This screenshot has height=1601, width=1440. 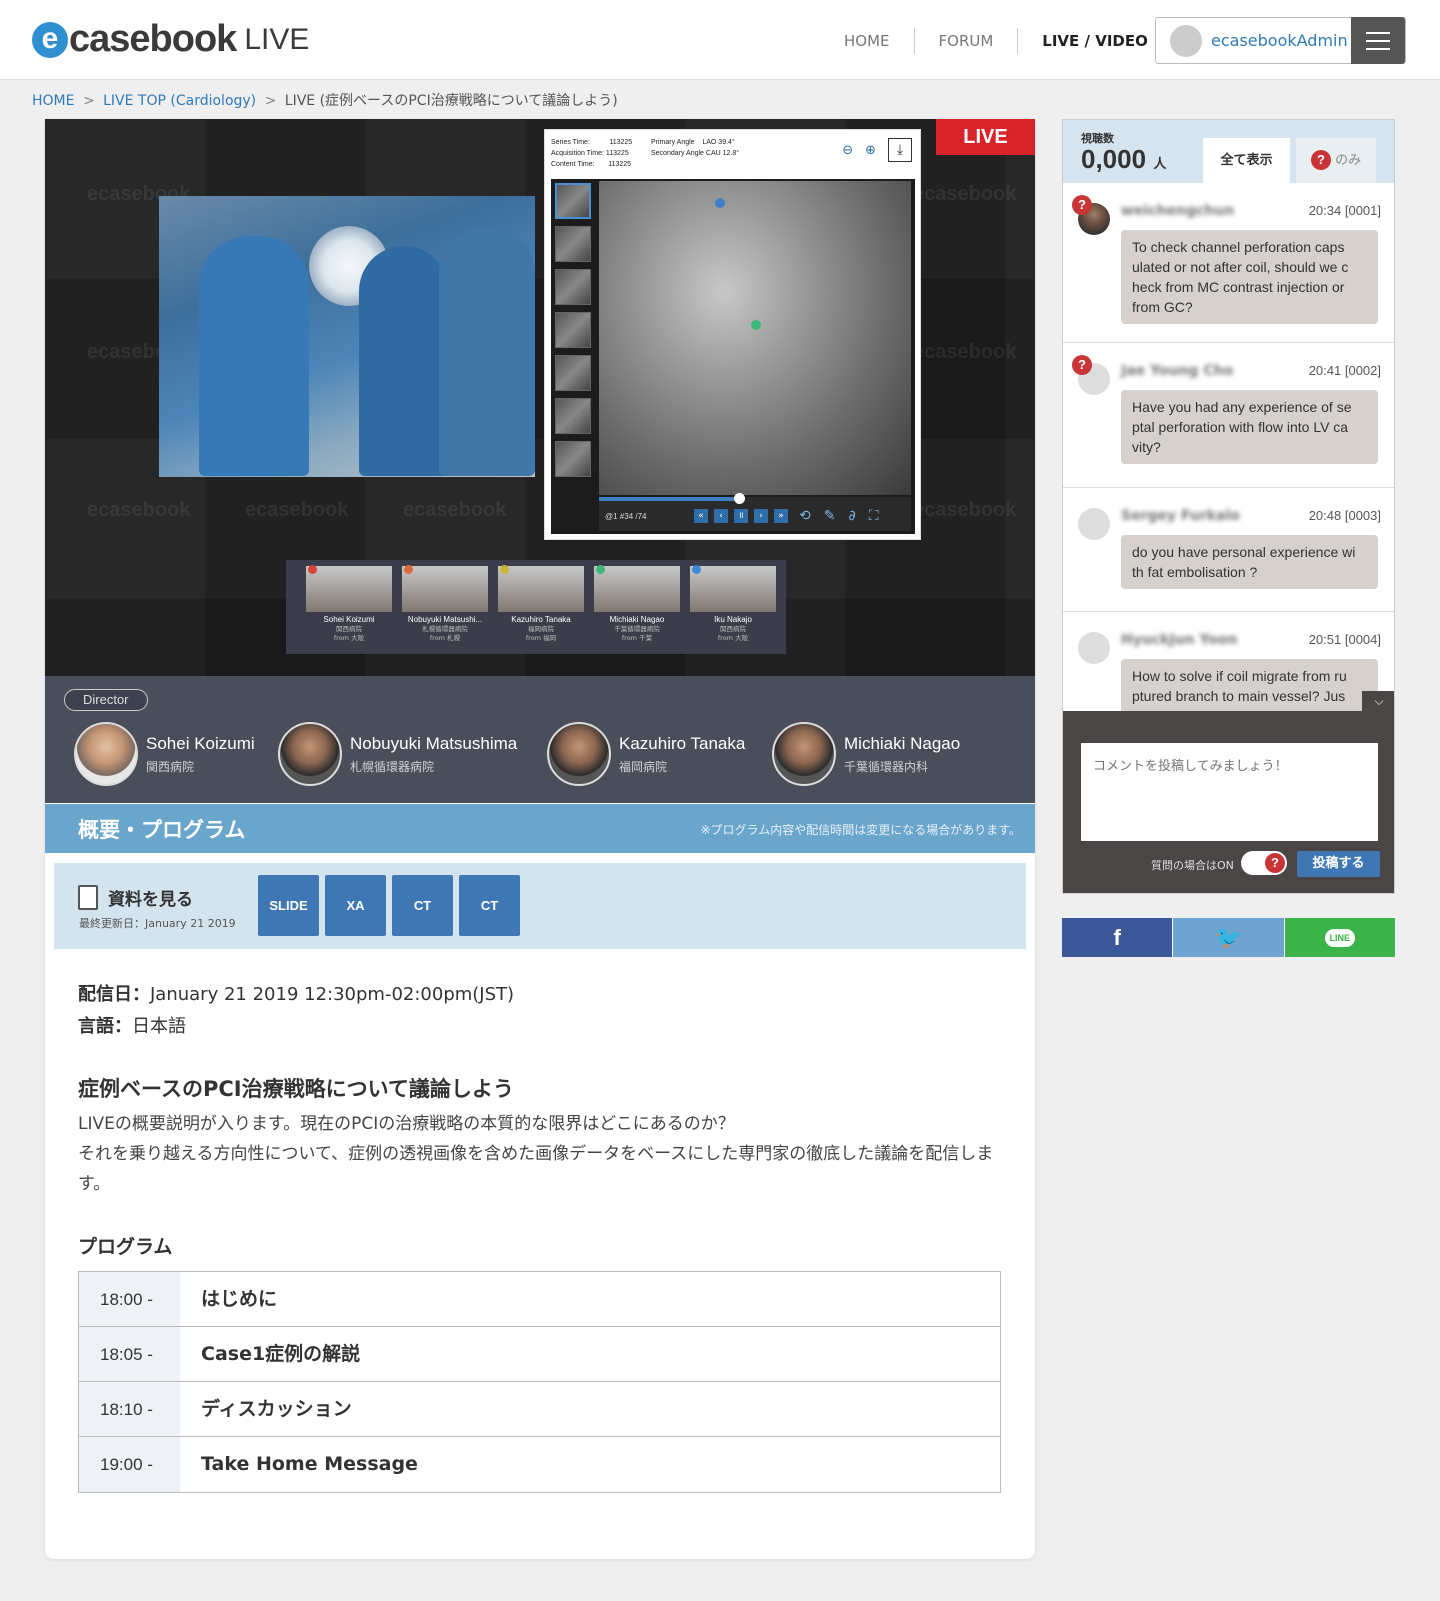 I want to click on panelist: Nobuyuki Matsushima 札幌循環器病院, so click(x=397, y=754).